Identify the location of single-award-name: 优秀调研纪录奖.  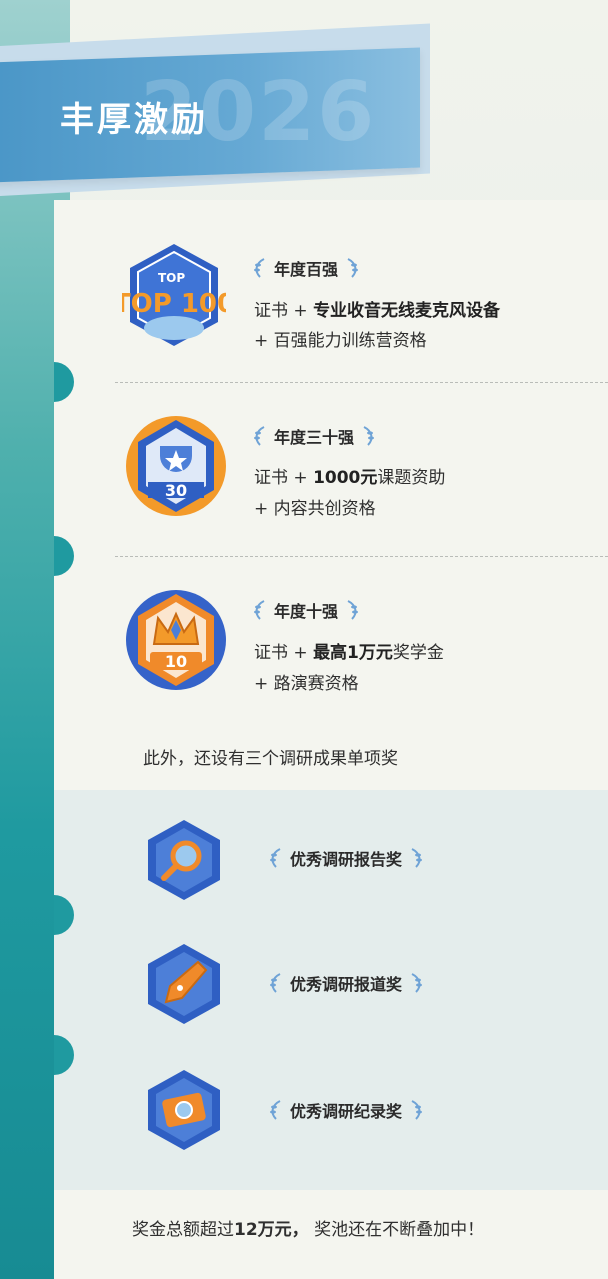
(346, 1111).